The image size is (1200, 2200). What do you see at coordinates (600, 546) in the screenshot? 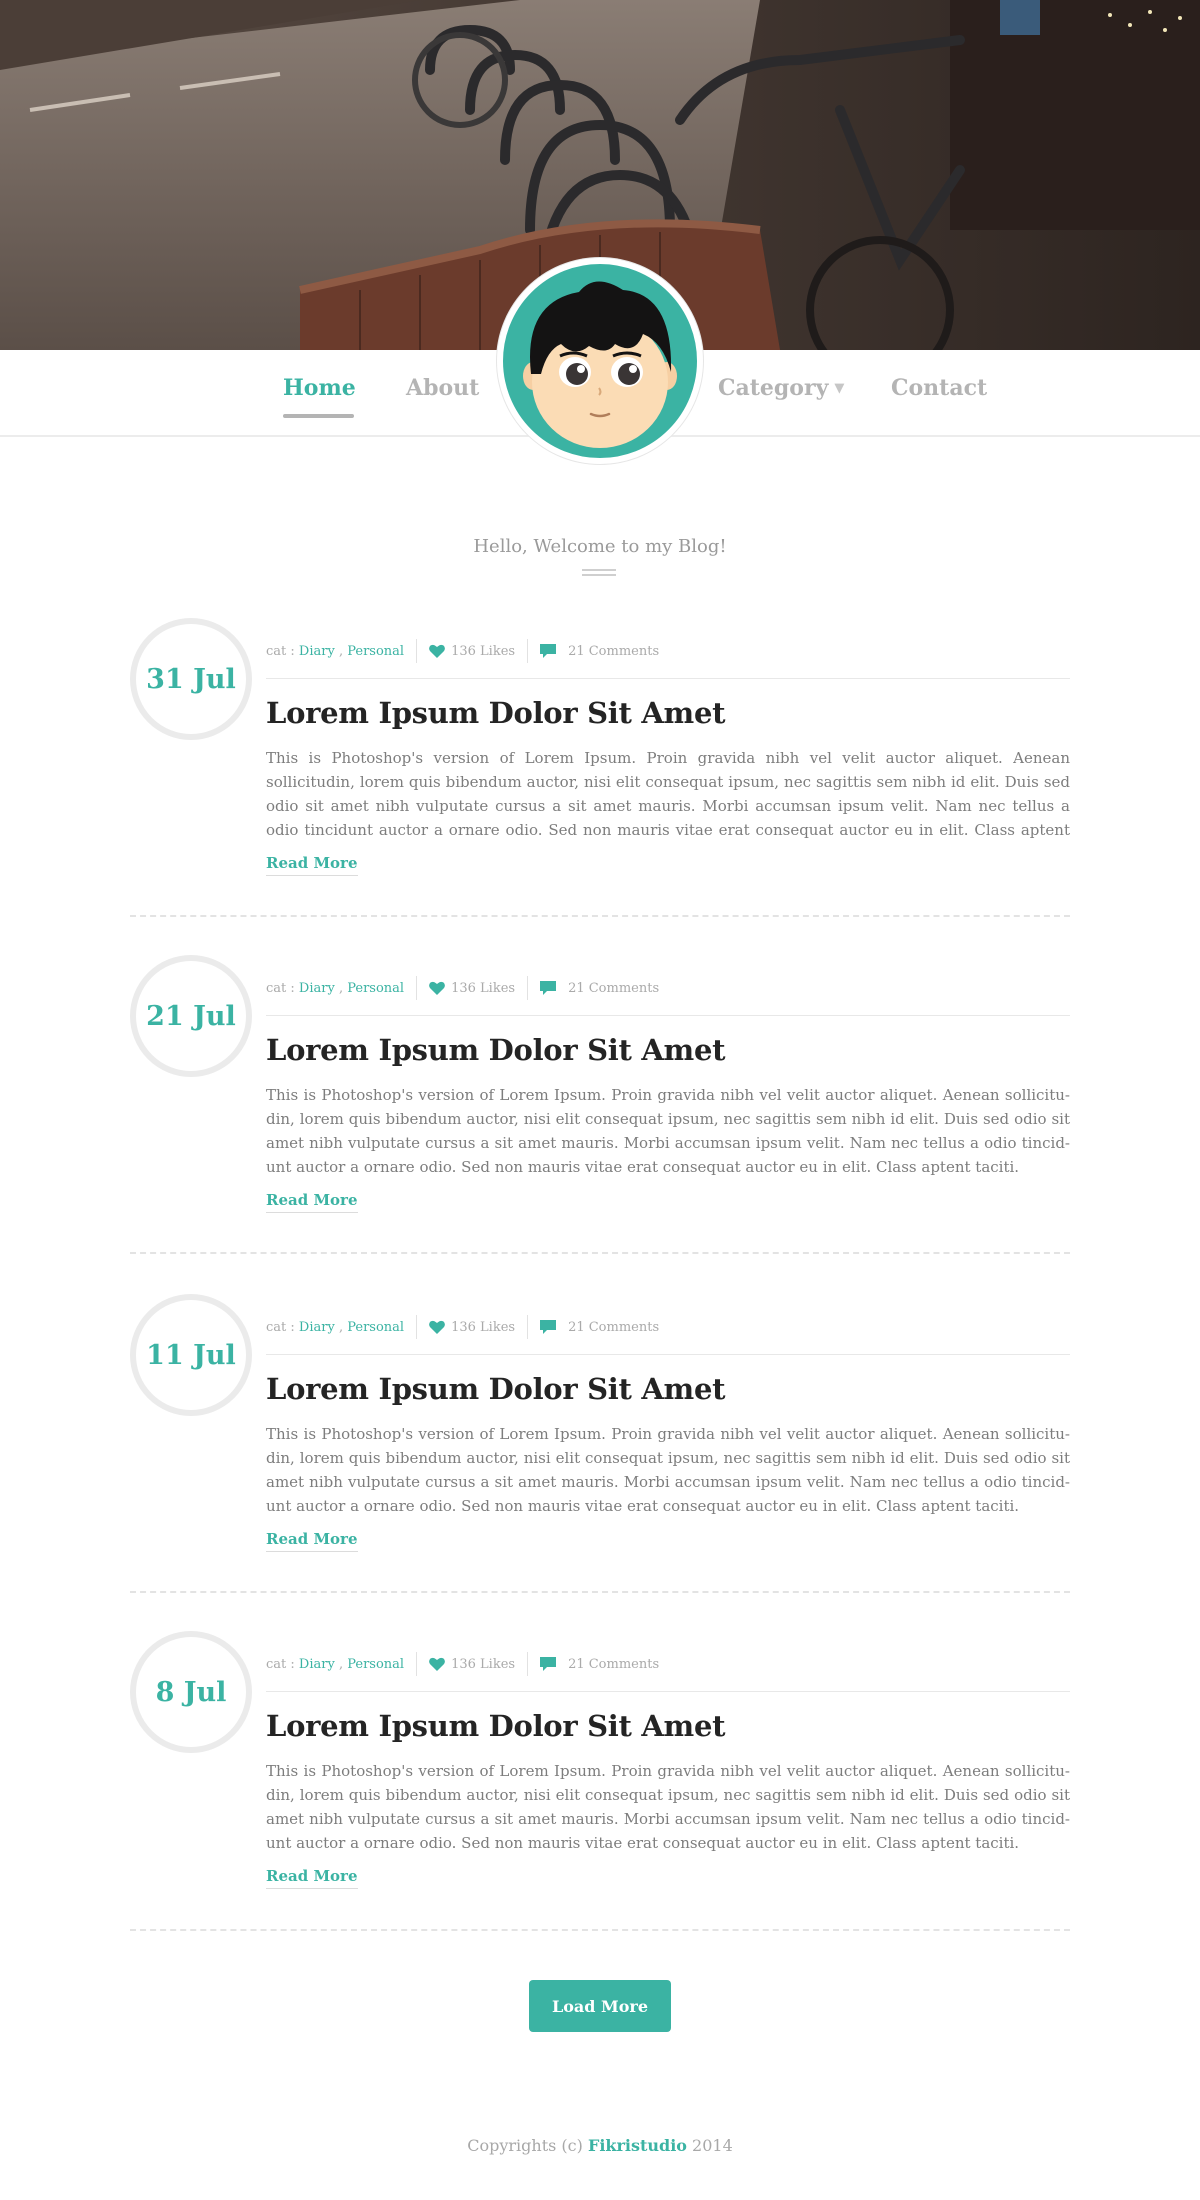
I see `welcome-heading: Hello, Welcome to my Blog!` at bounding box center [600, 546].